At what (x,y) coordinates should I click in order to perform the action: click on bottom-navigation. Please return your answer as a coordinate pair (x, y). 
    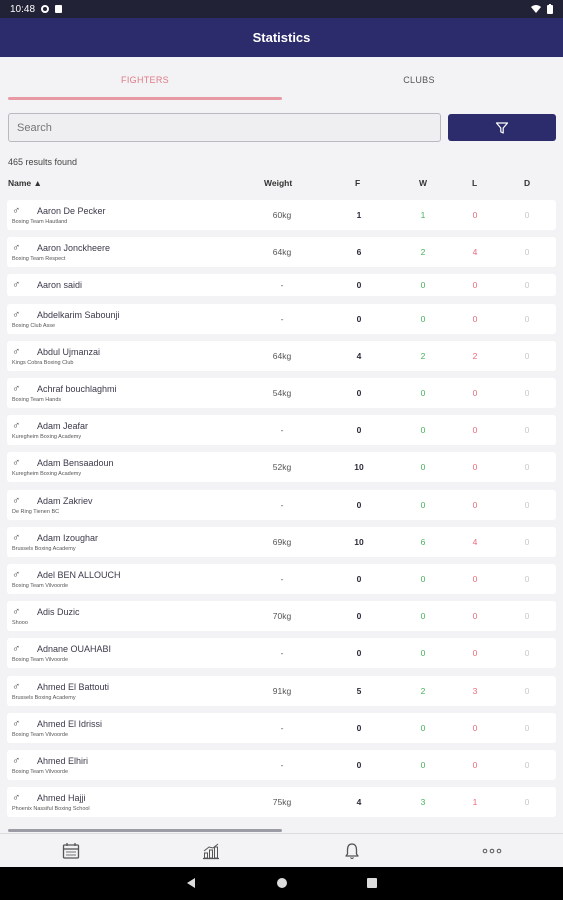
    Looking at the image, I should click on (281, 850).